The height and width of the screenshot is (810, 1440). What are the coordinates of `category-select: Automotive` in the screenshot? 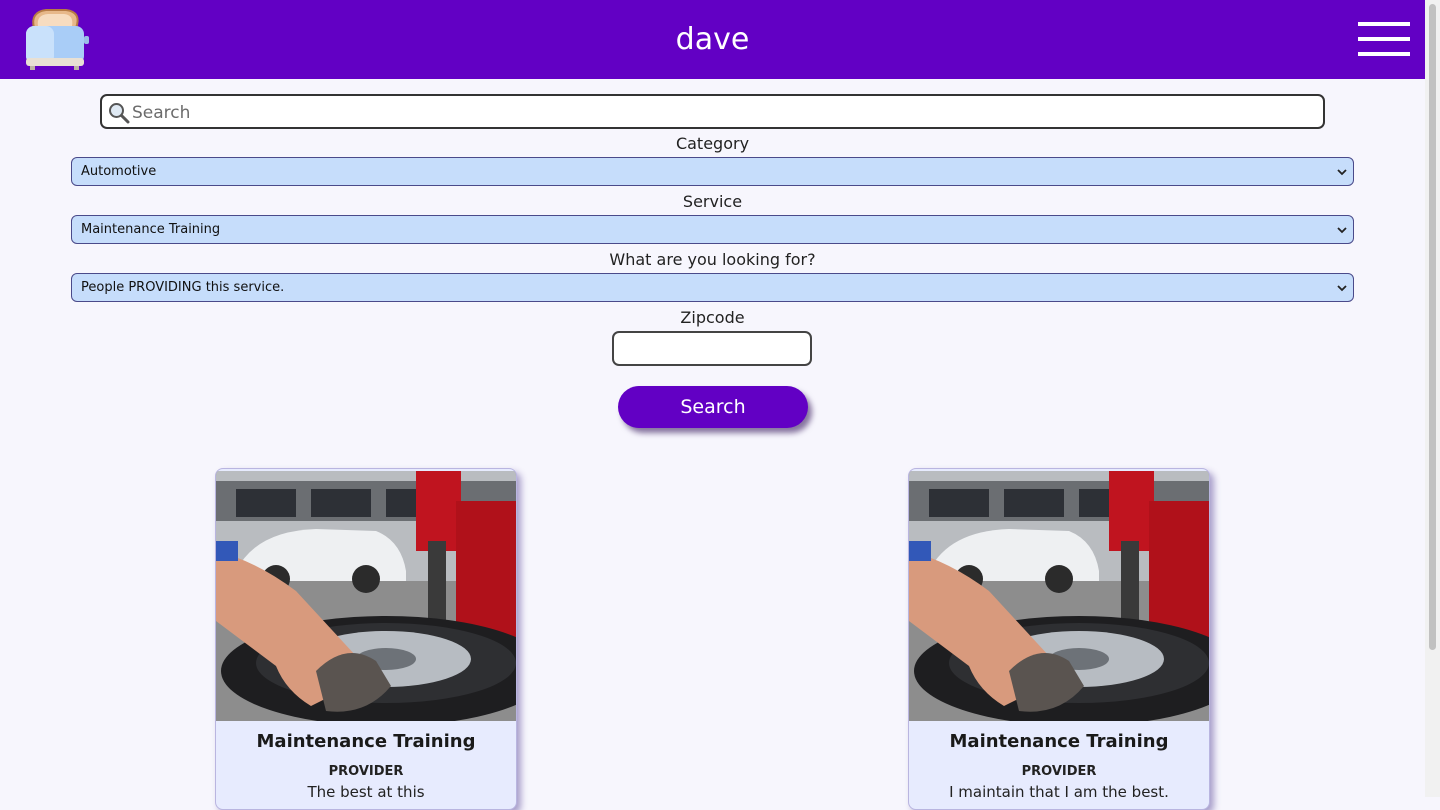 It's located at (712, 171).